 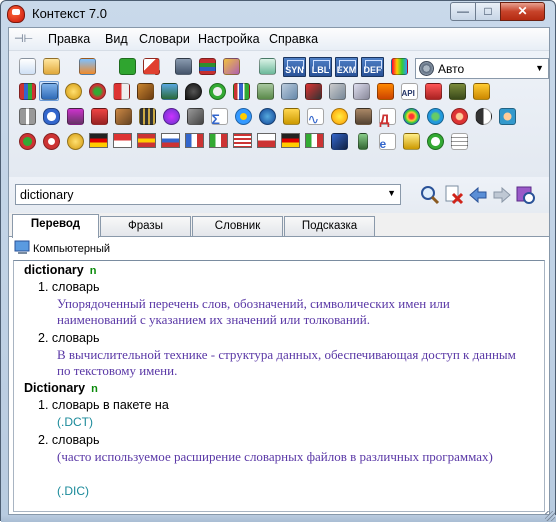 I want to click on copy-icon, so click(x=27, y=66).